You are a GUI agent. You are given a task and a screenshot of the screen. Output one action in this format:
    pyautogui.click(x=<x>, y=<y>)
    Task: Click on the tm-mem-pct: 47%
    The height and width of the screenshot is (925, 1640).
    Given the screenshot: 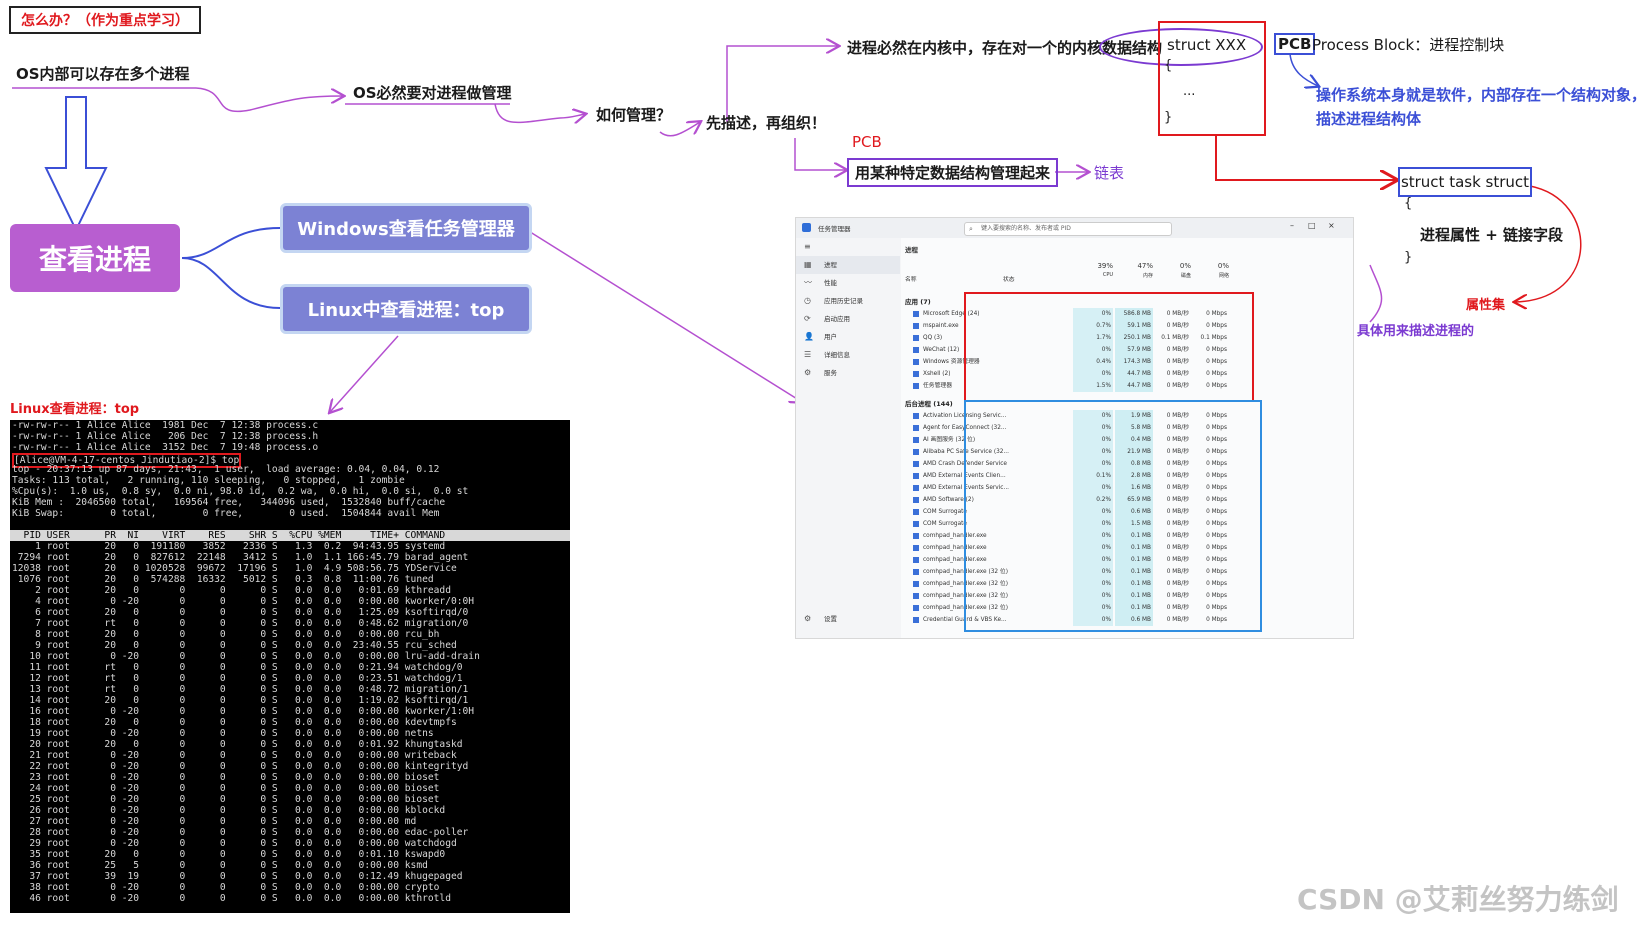 What is the action you would take?
    pyautogui.click(x=1134, y=266)
    